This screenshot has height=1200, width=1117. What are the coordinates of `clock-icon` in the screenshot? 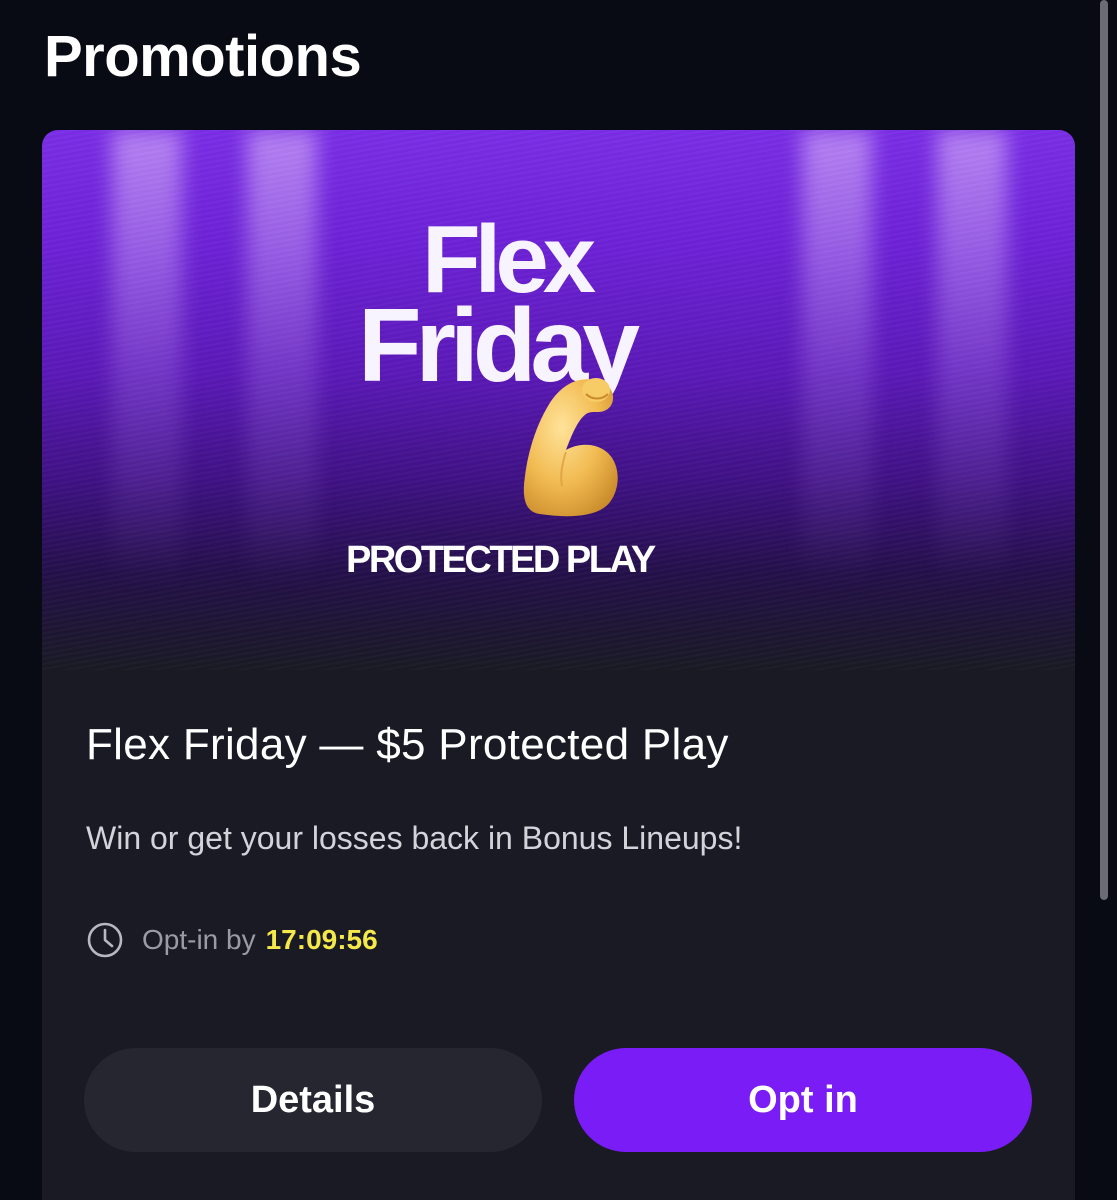 It's located at (105, 940).